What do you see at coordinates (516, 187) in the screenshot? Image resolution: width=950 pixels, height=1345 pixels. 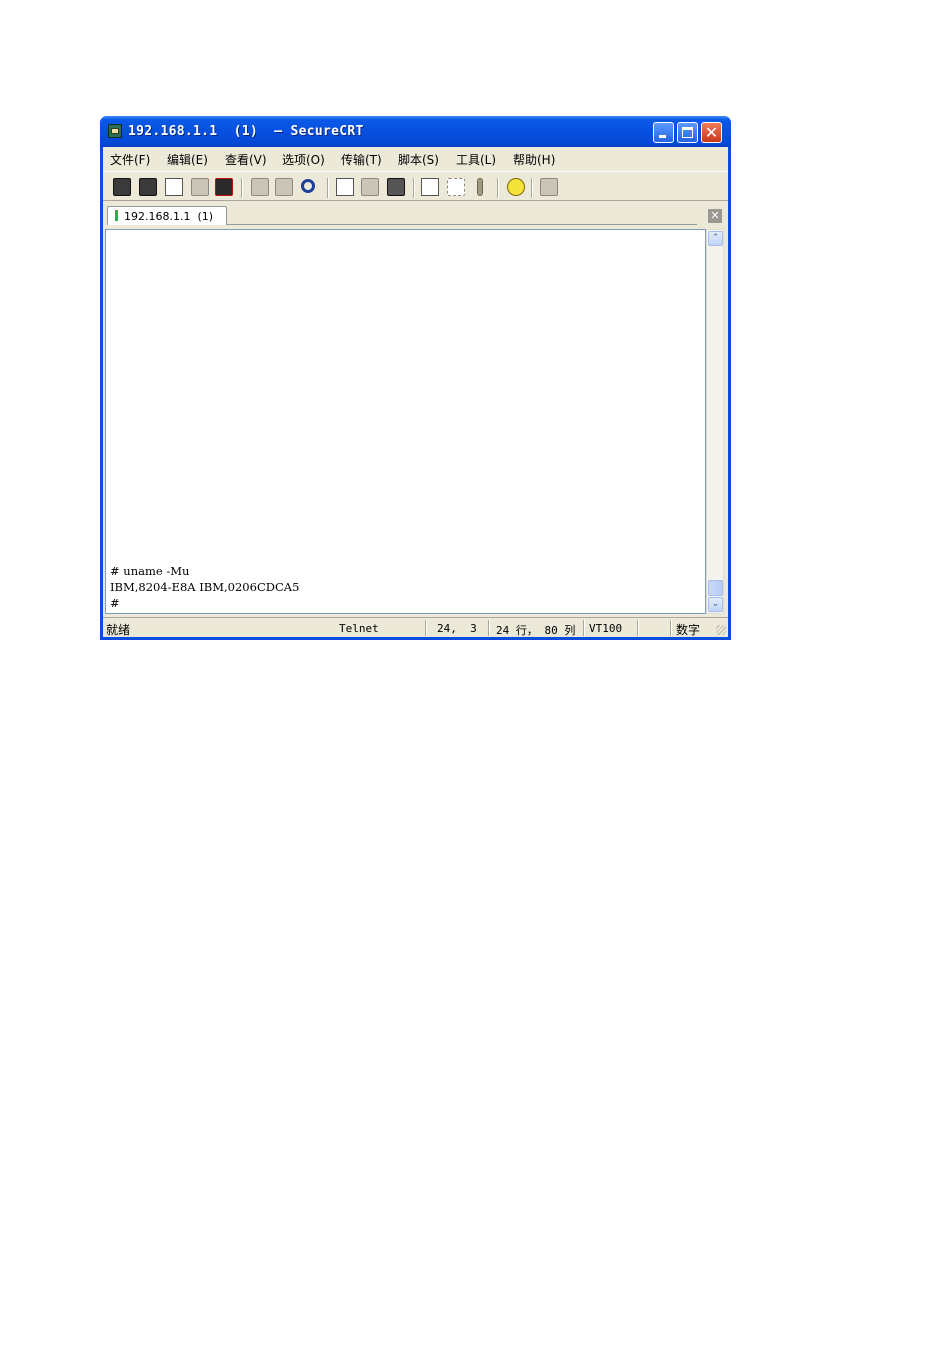 I see `help-icon` at bounding box center [516, 187].